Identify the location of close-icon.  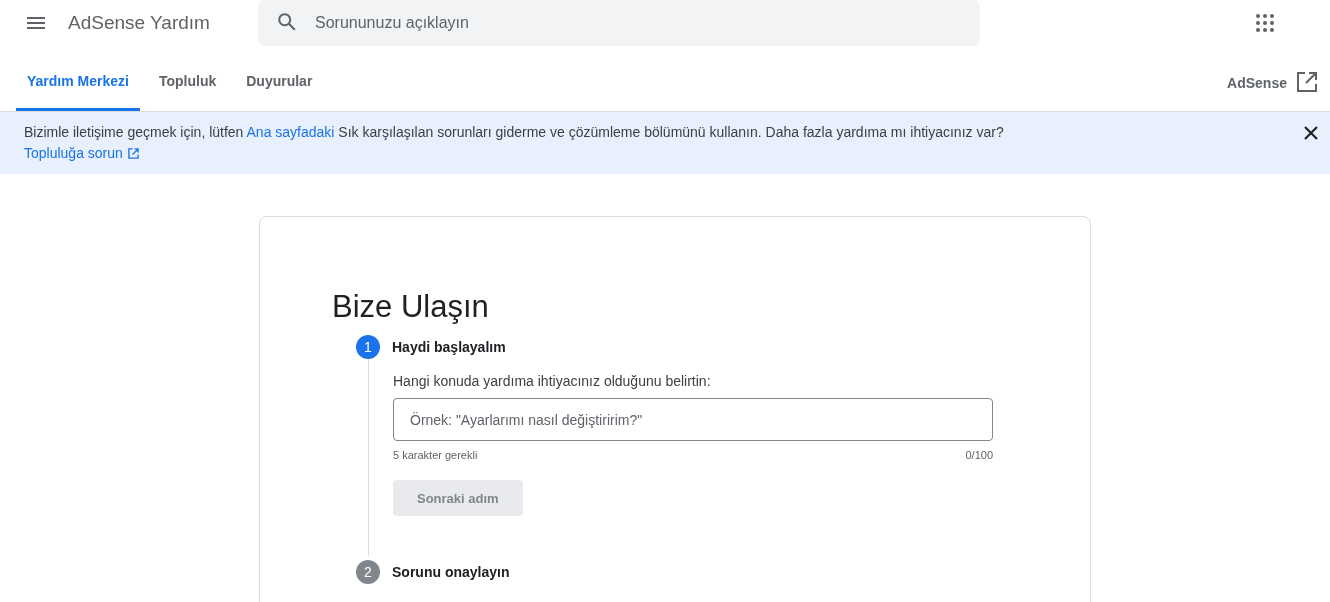
(1311, 133).